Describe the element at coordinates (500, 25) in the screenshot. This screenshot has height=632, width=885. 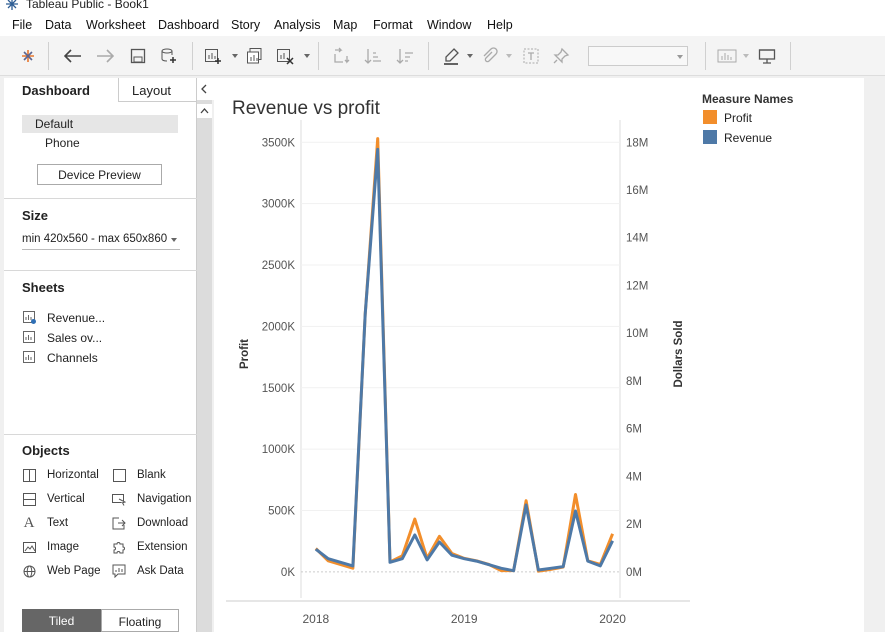
I see `menu-help: Help` at that location.